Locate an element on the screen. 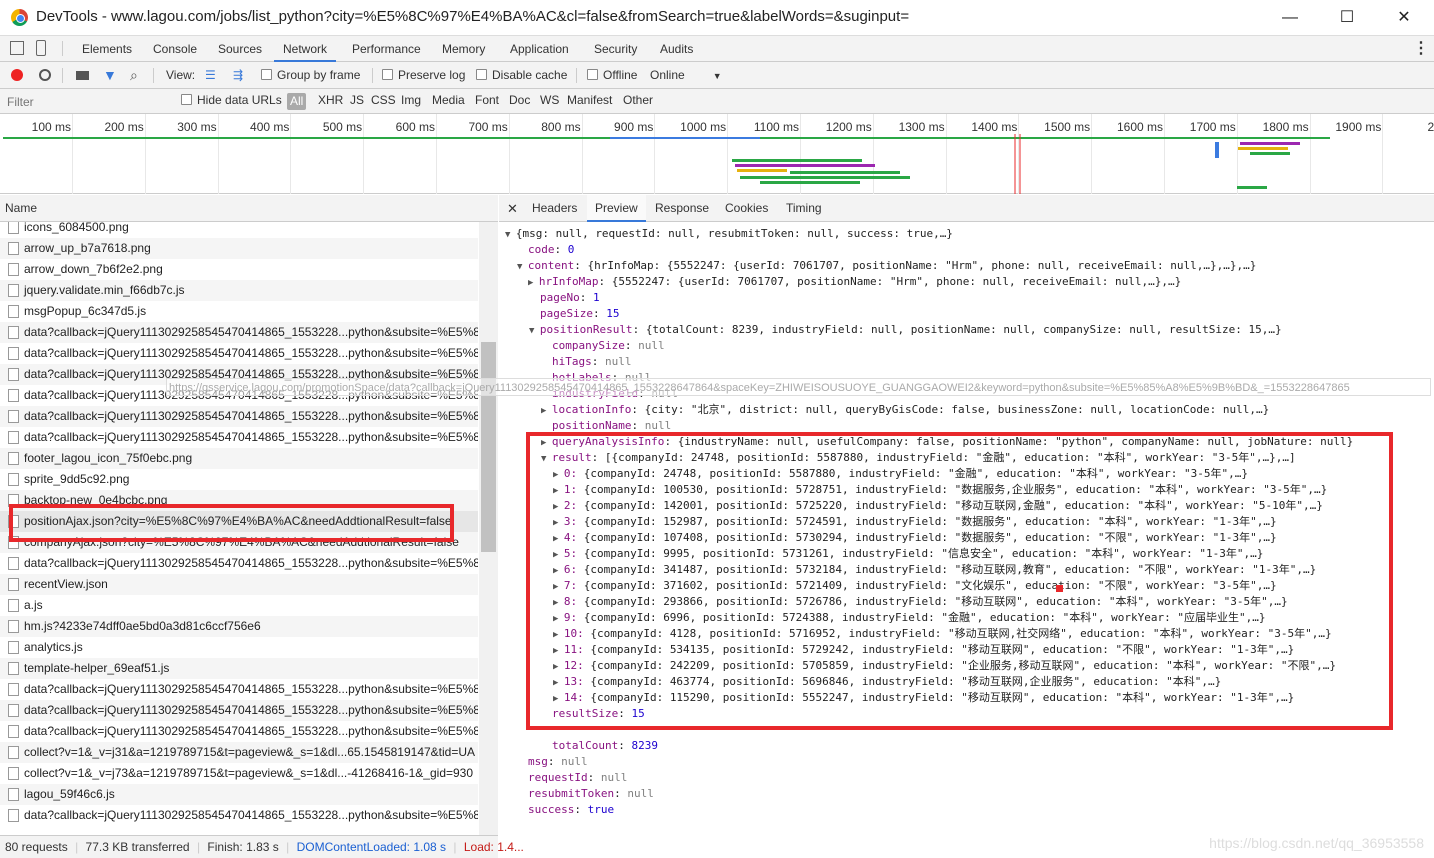 This screenshot has width=1434, height=858. minimize-button: — is located at coordinates (1290, 18).